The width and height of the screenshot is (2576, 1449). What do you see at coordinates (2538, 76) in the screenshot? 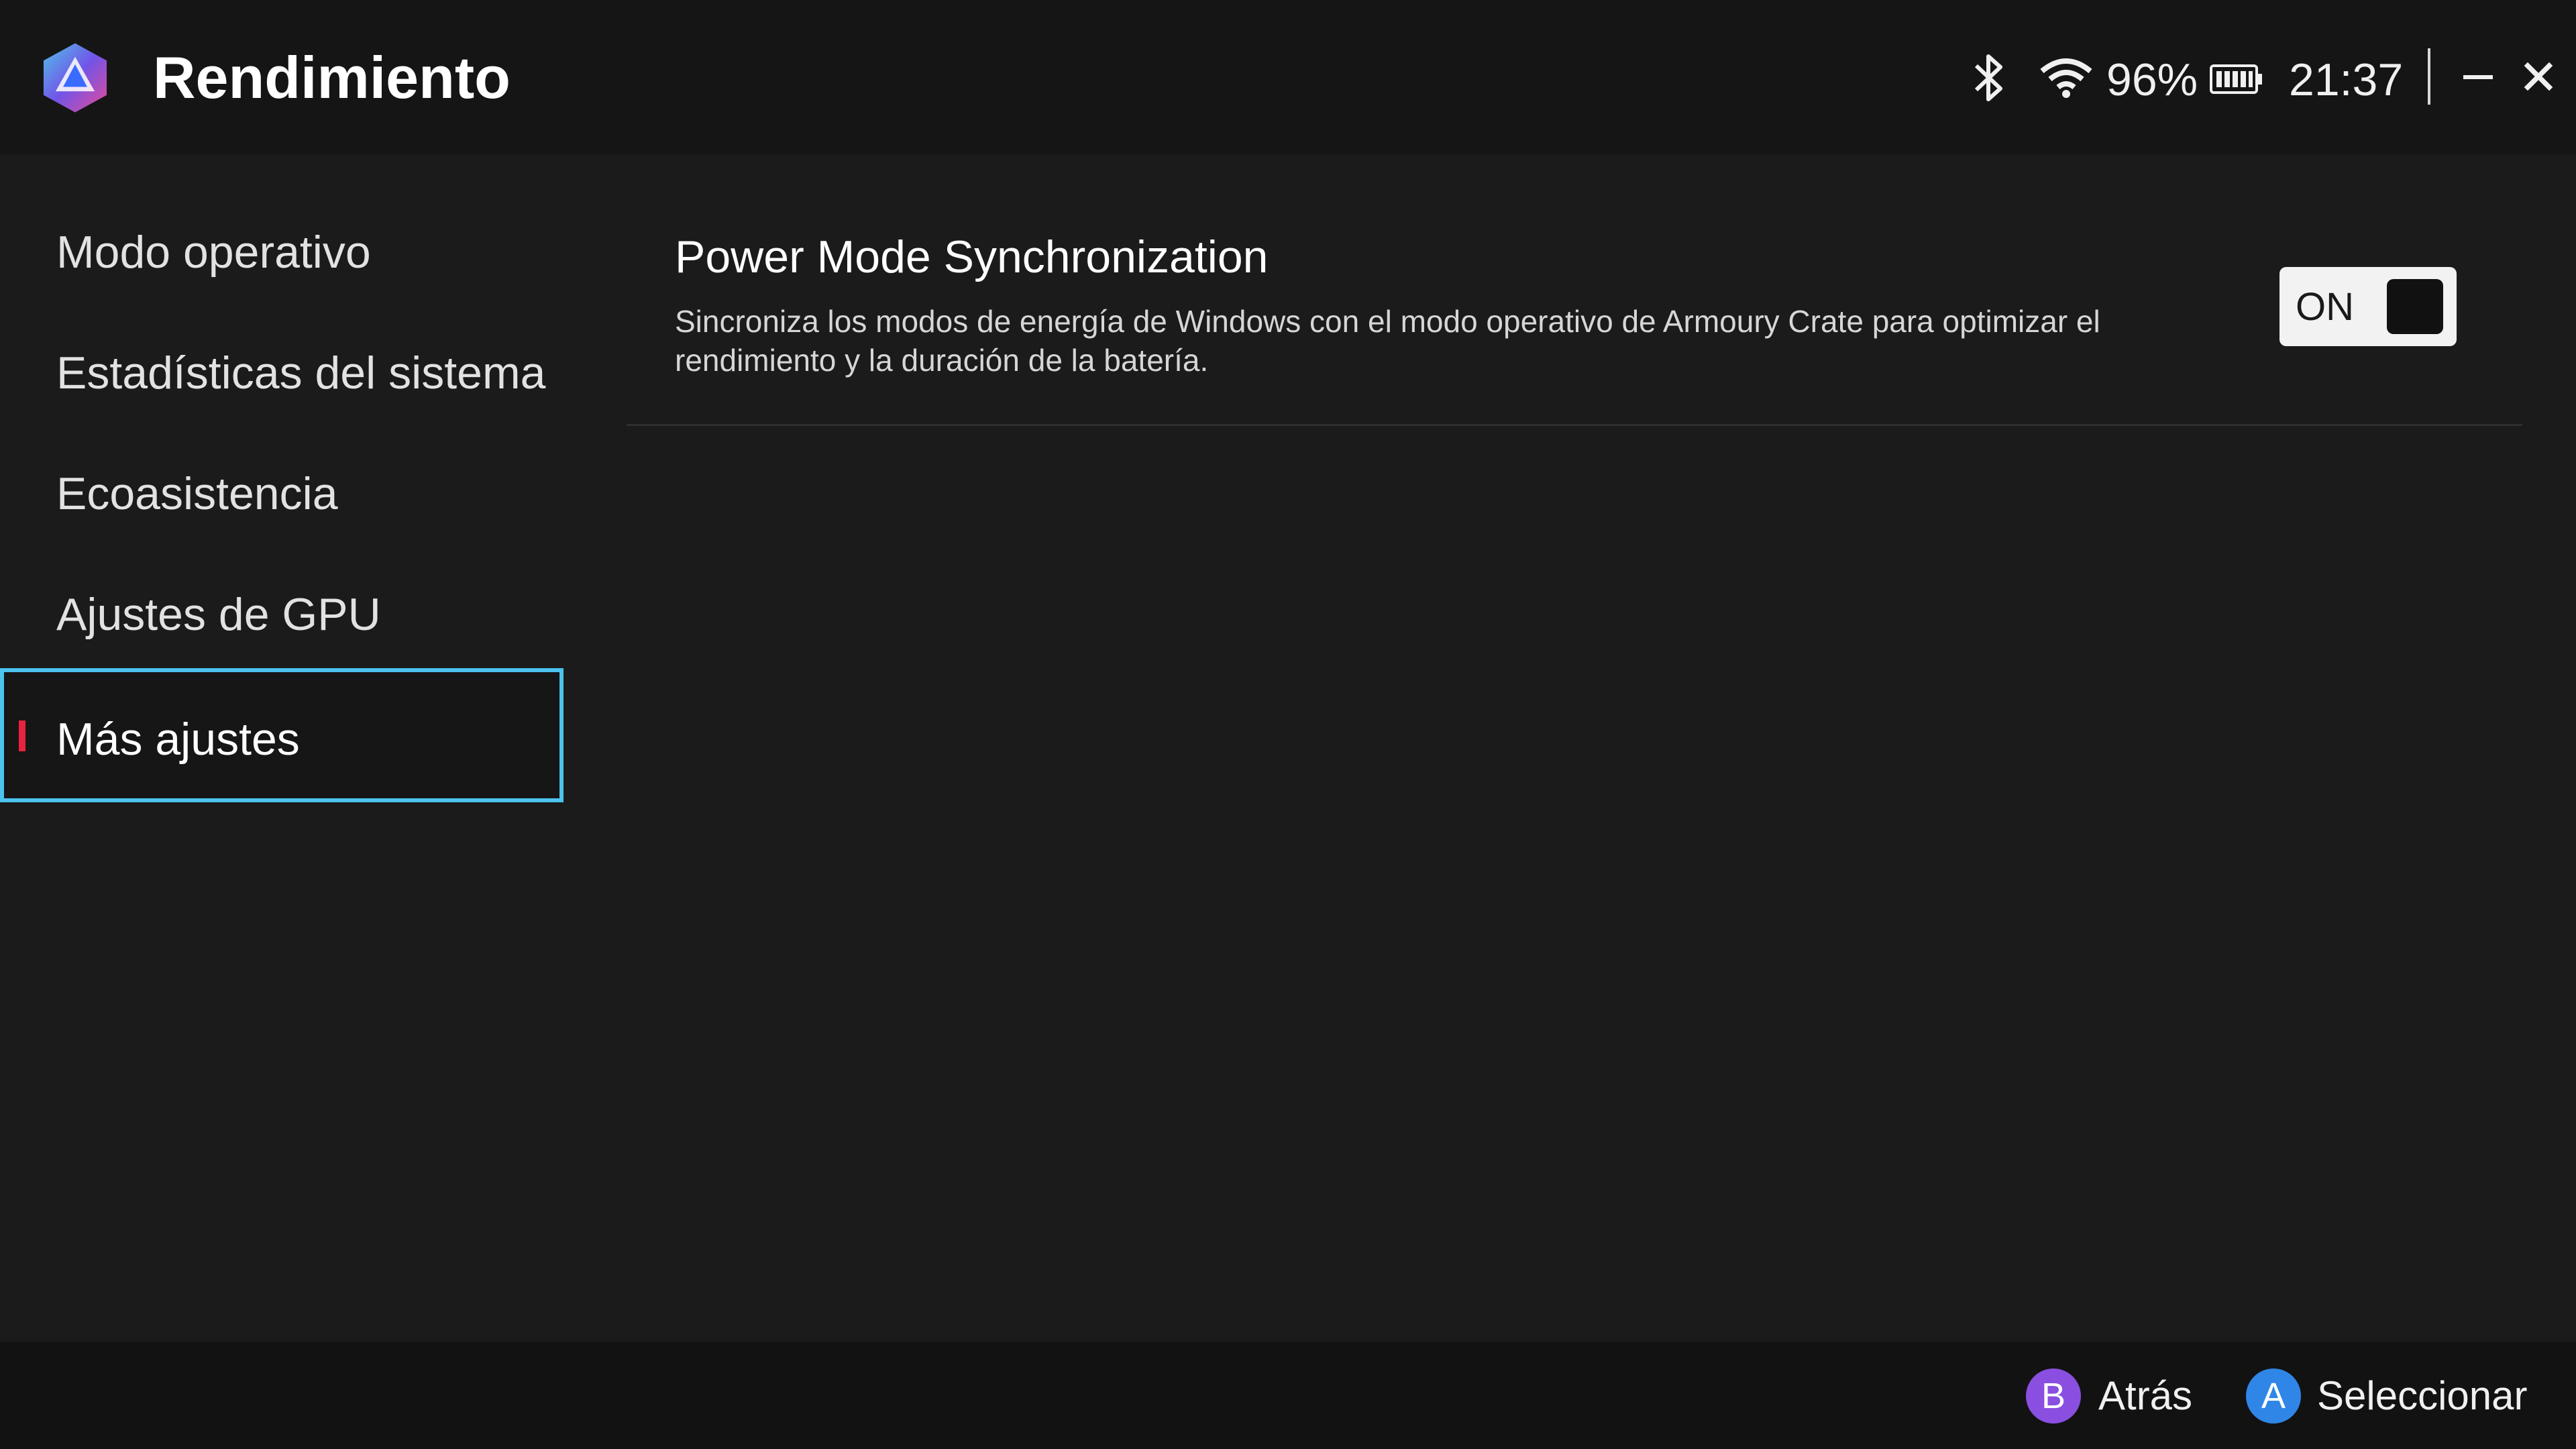
I see `close-icon` at bounding box center [2538, 76].